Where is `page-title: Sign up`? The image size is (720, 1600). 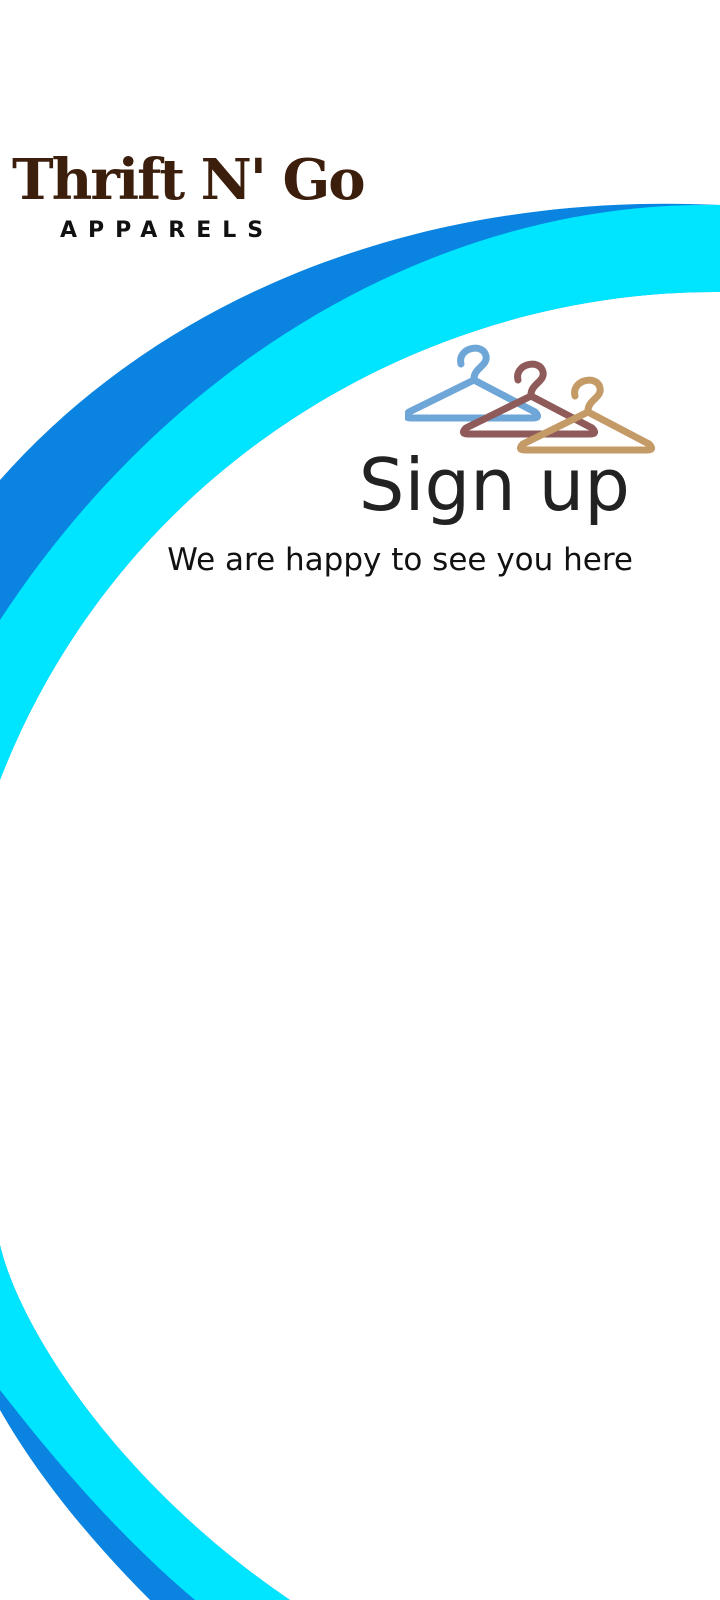
page-title: Sign up is located at coordinates (494, 485).